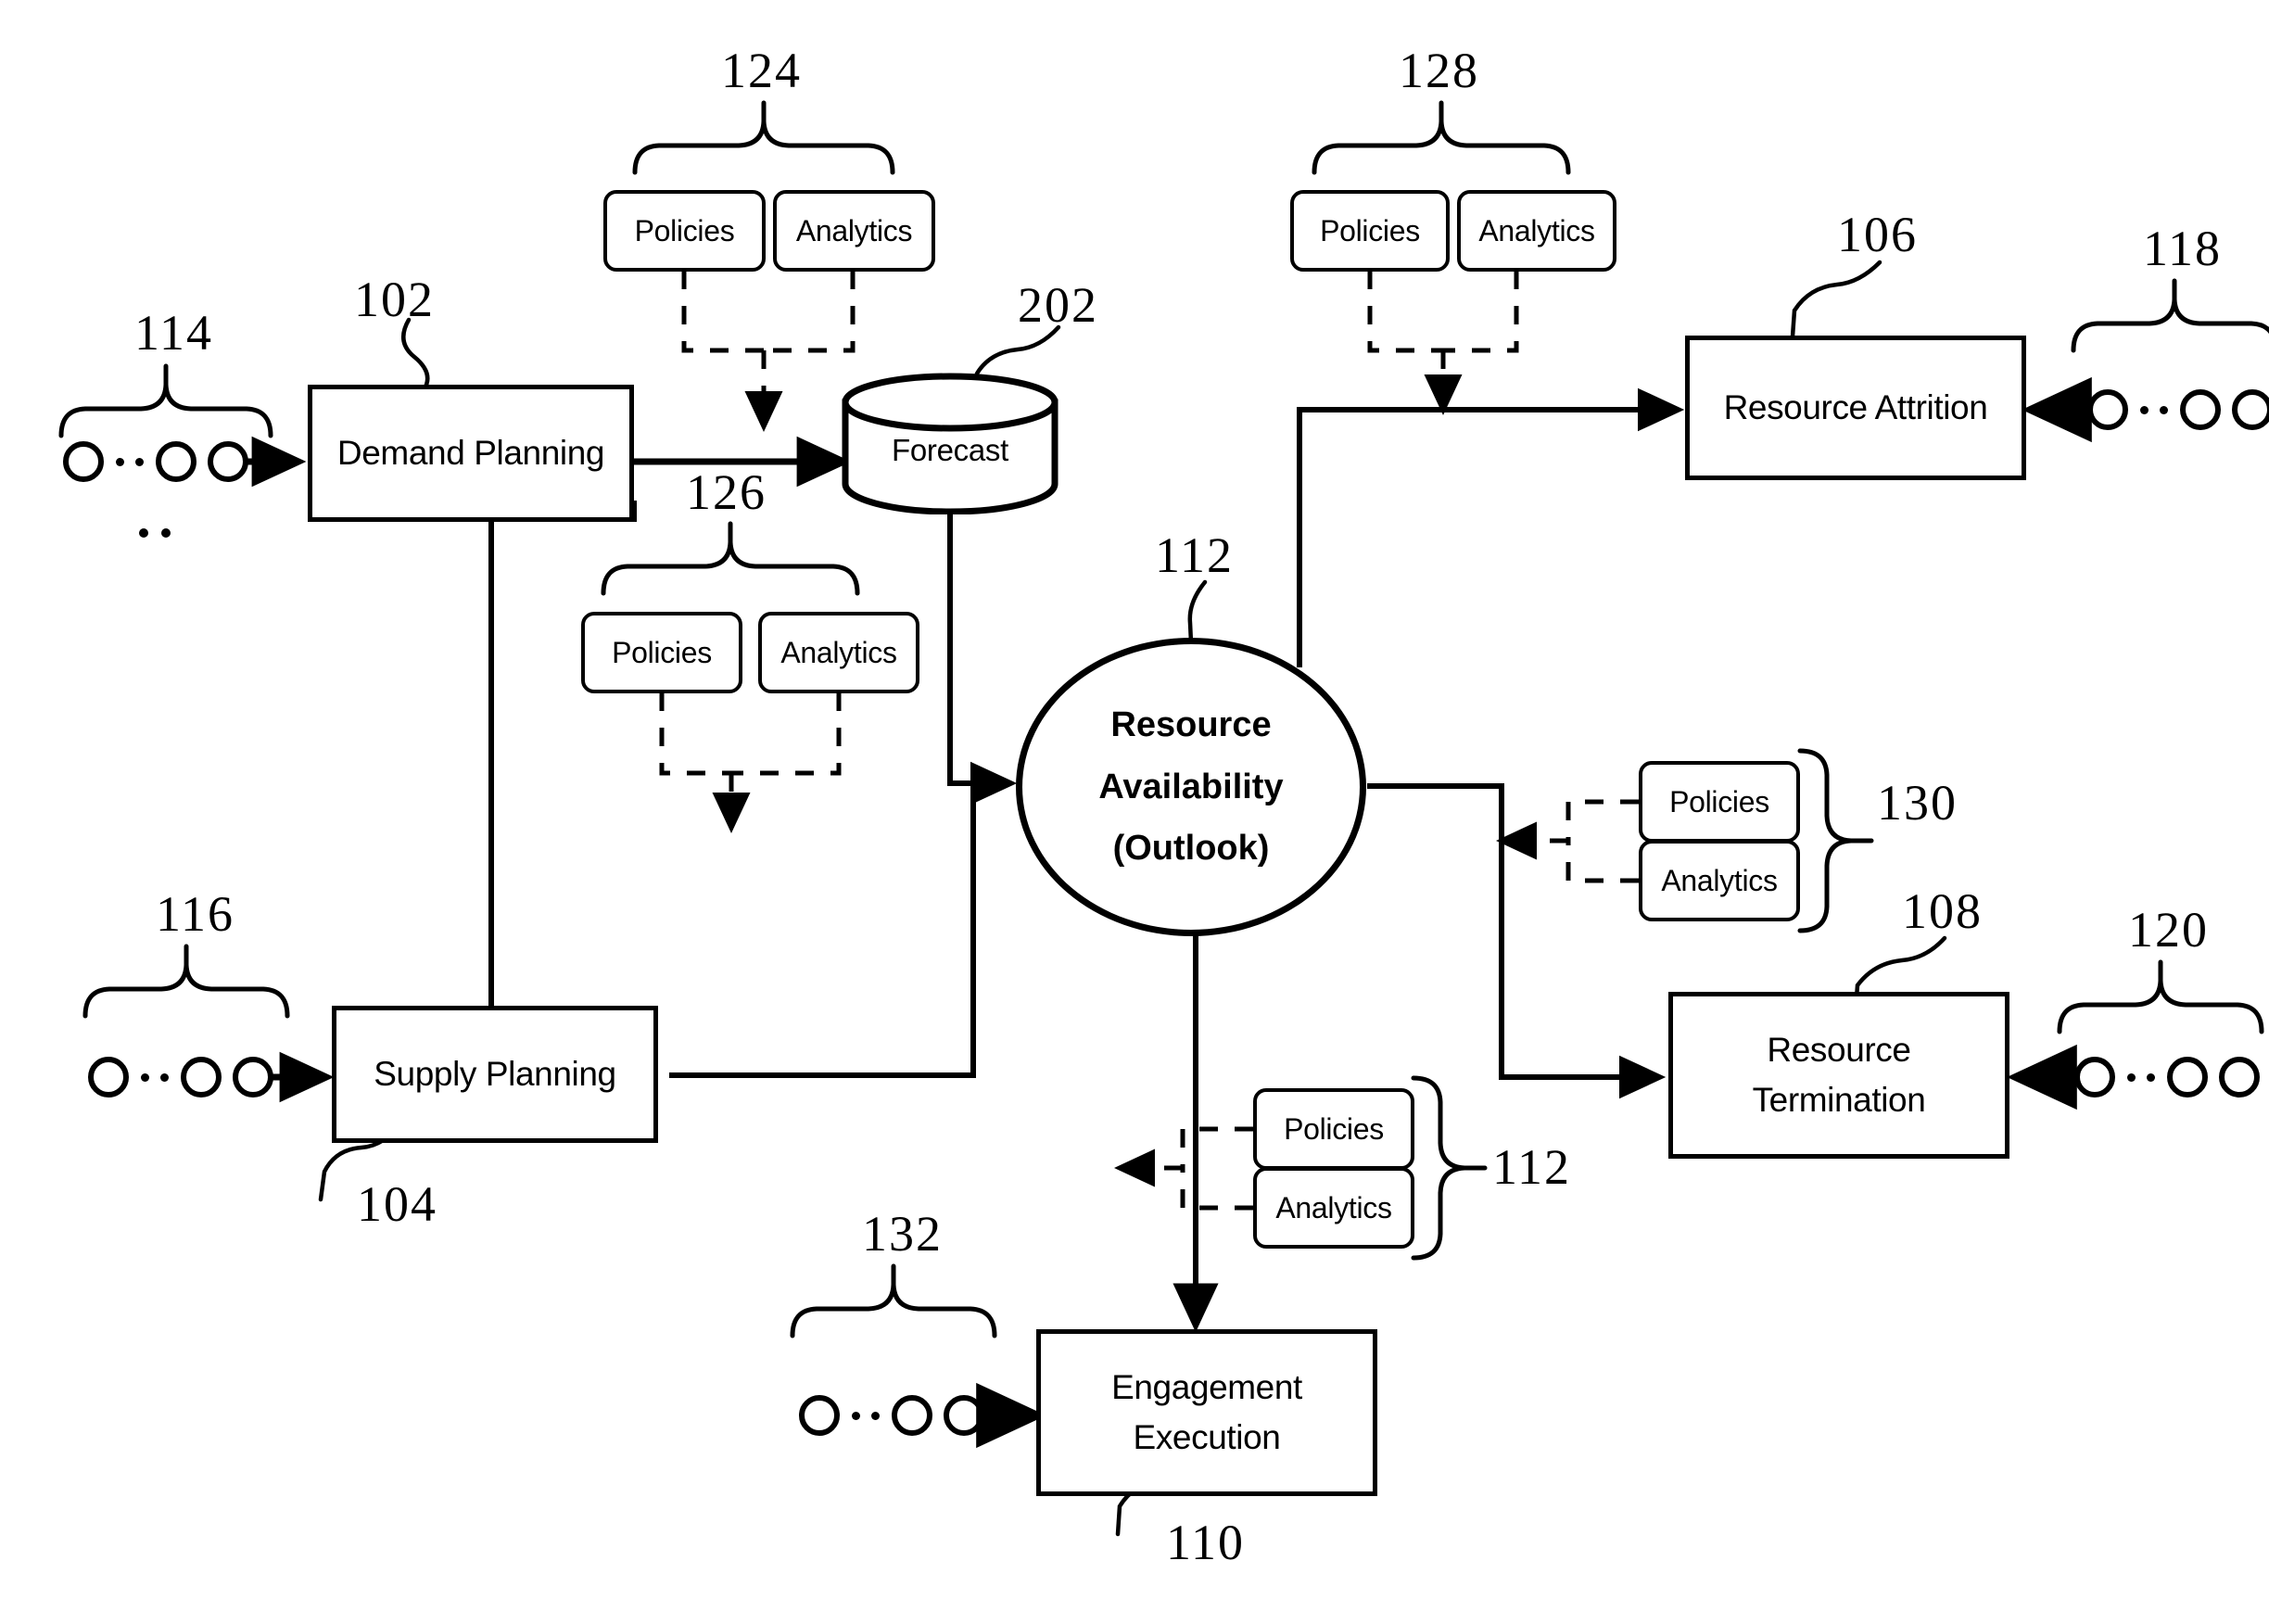  What do you see at coordinates (978, 650) in the screenshot?
I see `flow-forecast-to-hub` at bounding box center [978, 650].